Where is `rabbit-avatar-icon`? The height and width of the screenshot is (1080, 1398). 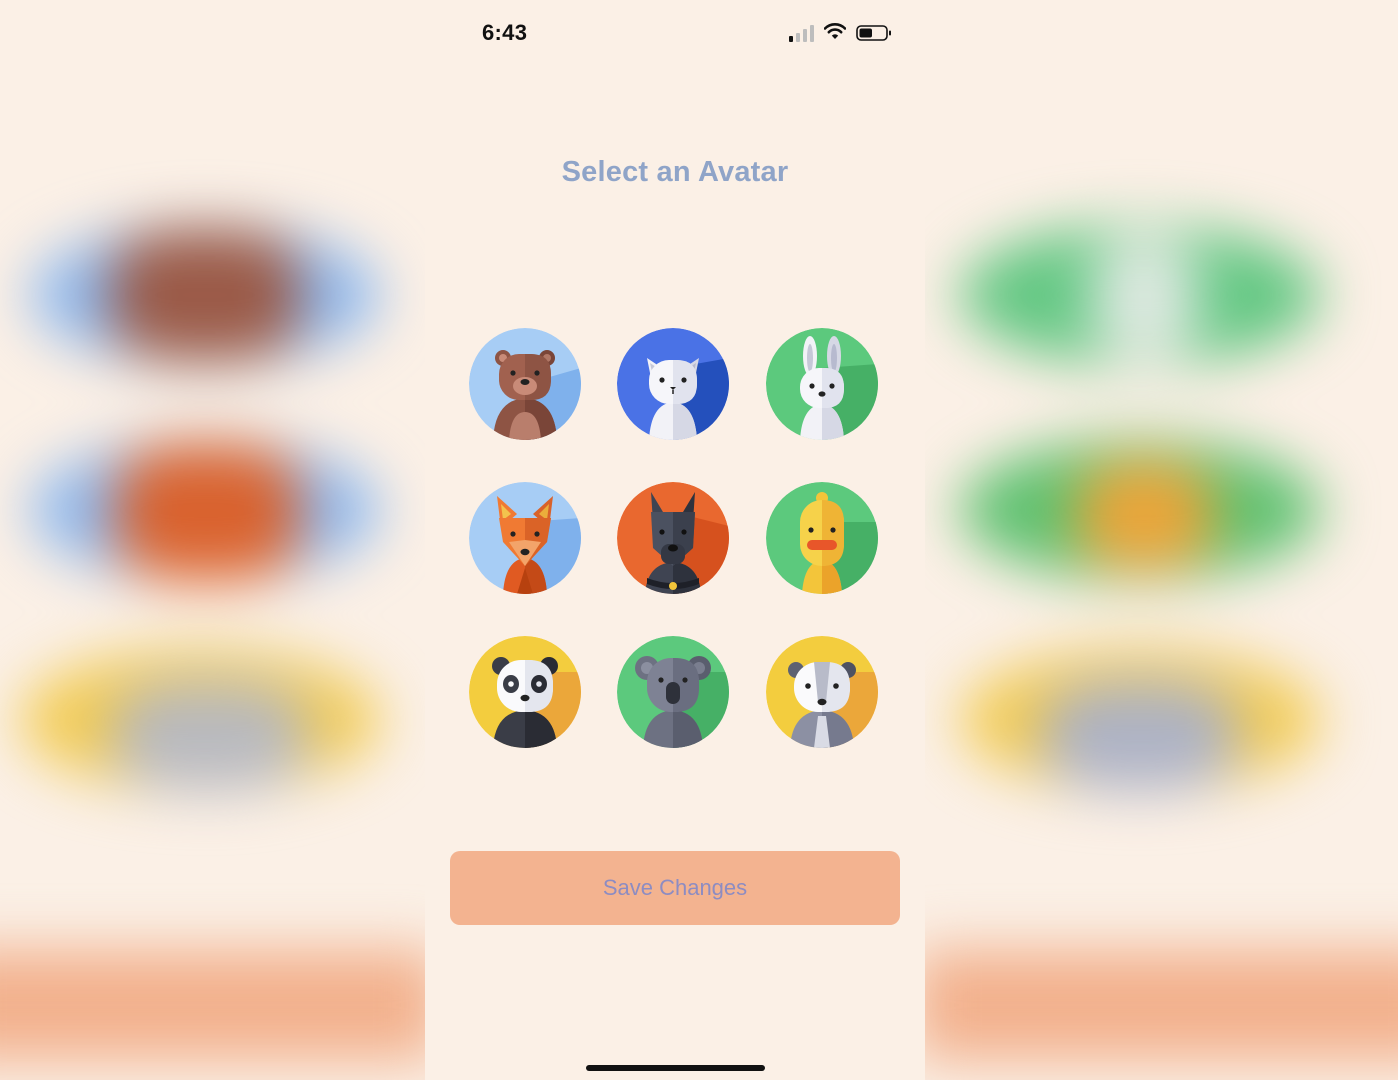
rabbit-avatar-icon is located at coordinates (822, 384).